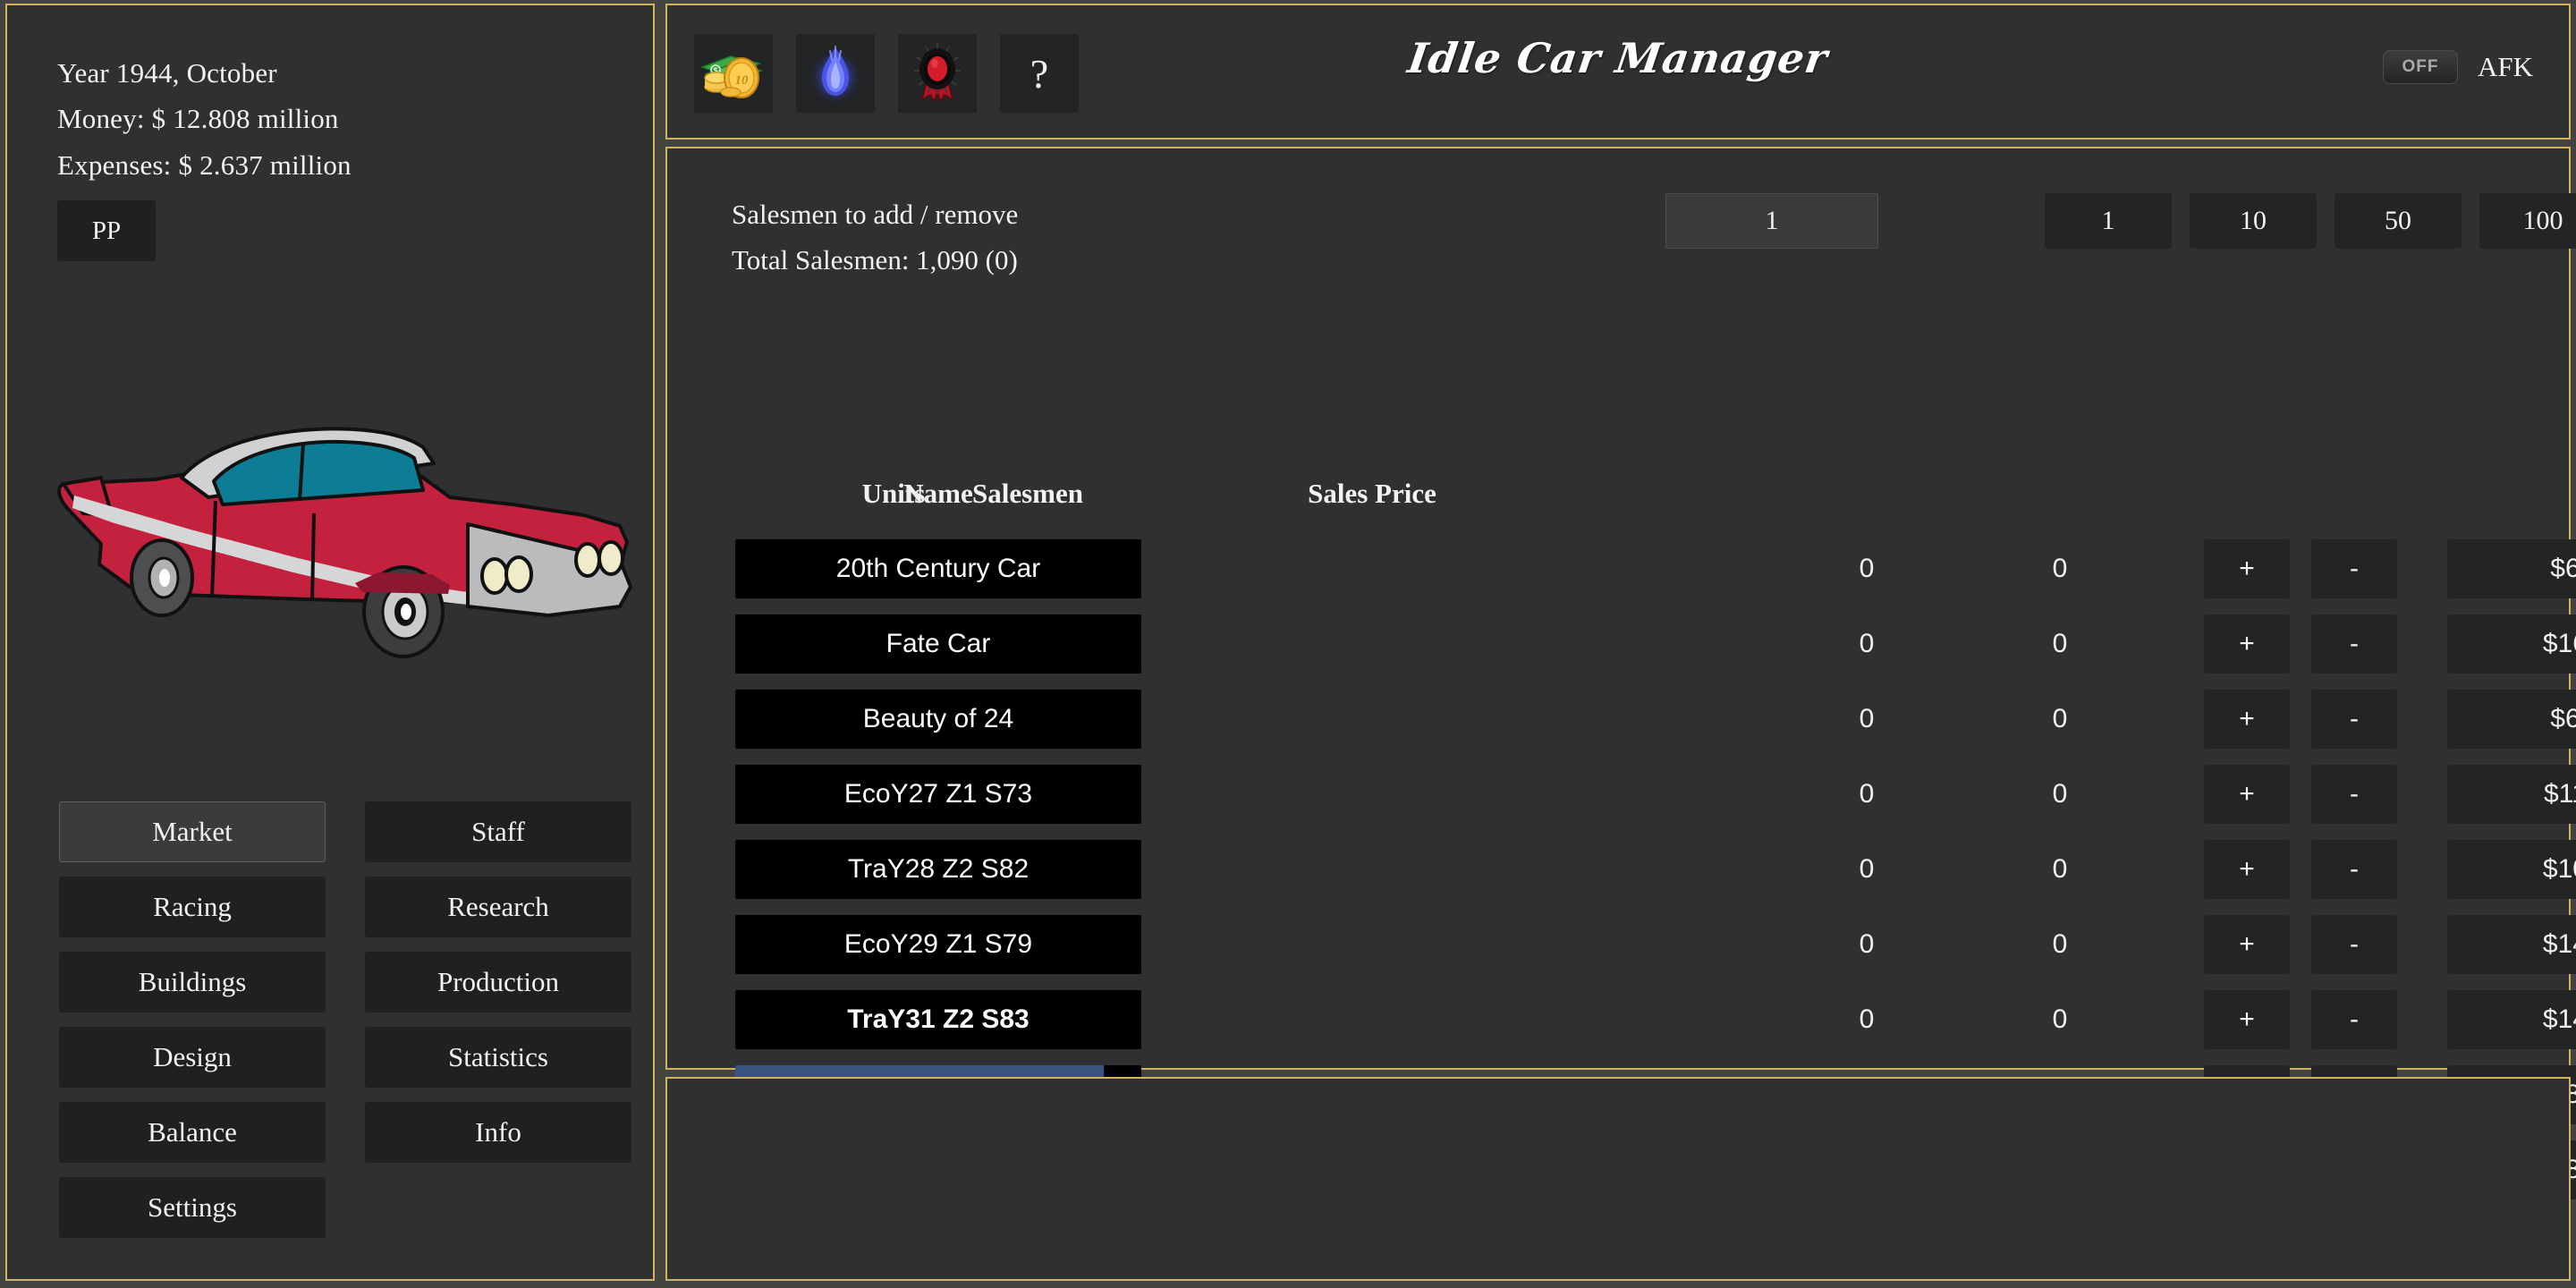  What do you see at coordinates (2511, 1019) in the screenshot?
I see `sales-price-button: $14,507.41` at bounding box center [2511, 1019].